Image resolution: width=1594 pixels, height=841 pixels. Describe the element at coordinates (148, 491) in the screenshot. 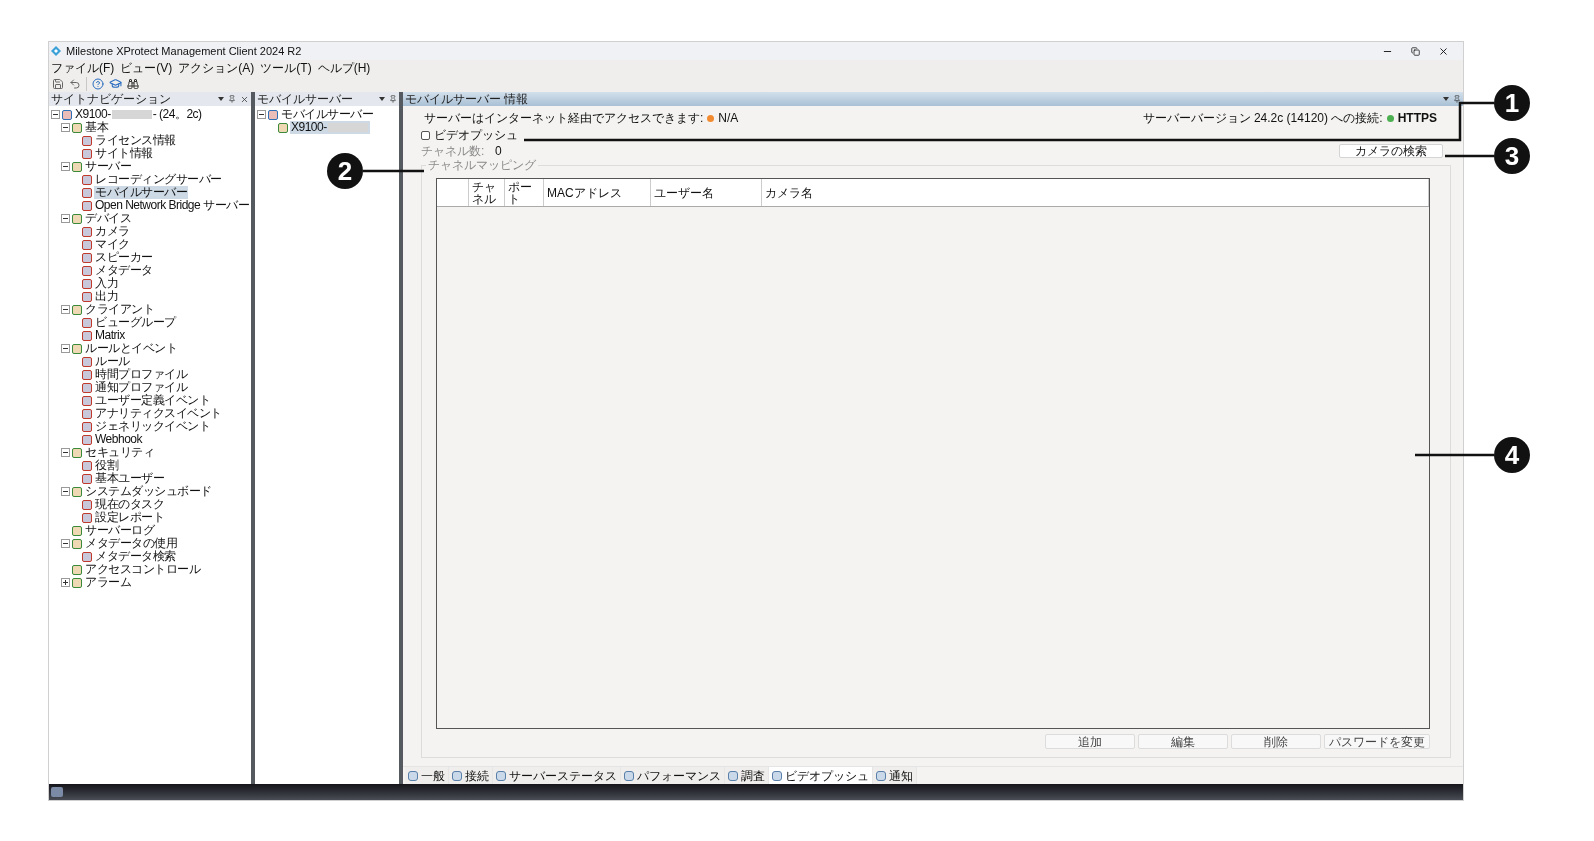

I see `tree-item: システムダッシュボード` at that location.